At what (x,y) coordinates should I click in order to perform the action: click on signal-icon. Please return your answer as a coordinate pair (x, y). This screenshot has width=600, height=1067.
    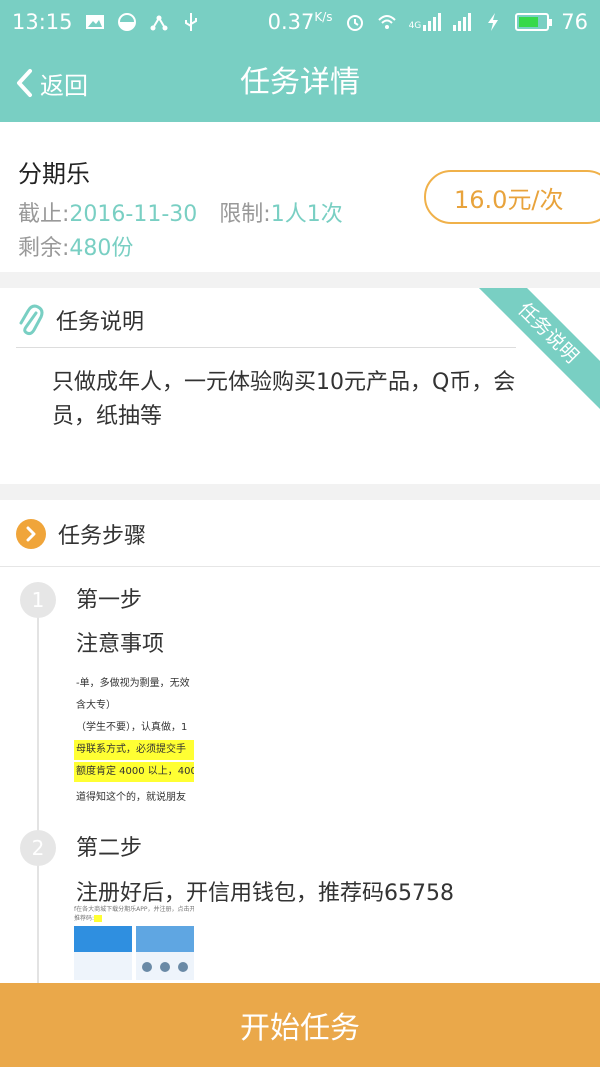
    Looking at the image, I should click on (462, 22).